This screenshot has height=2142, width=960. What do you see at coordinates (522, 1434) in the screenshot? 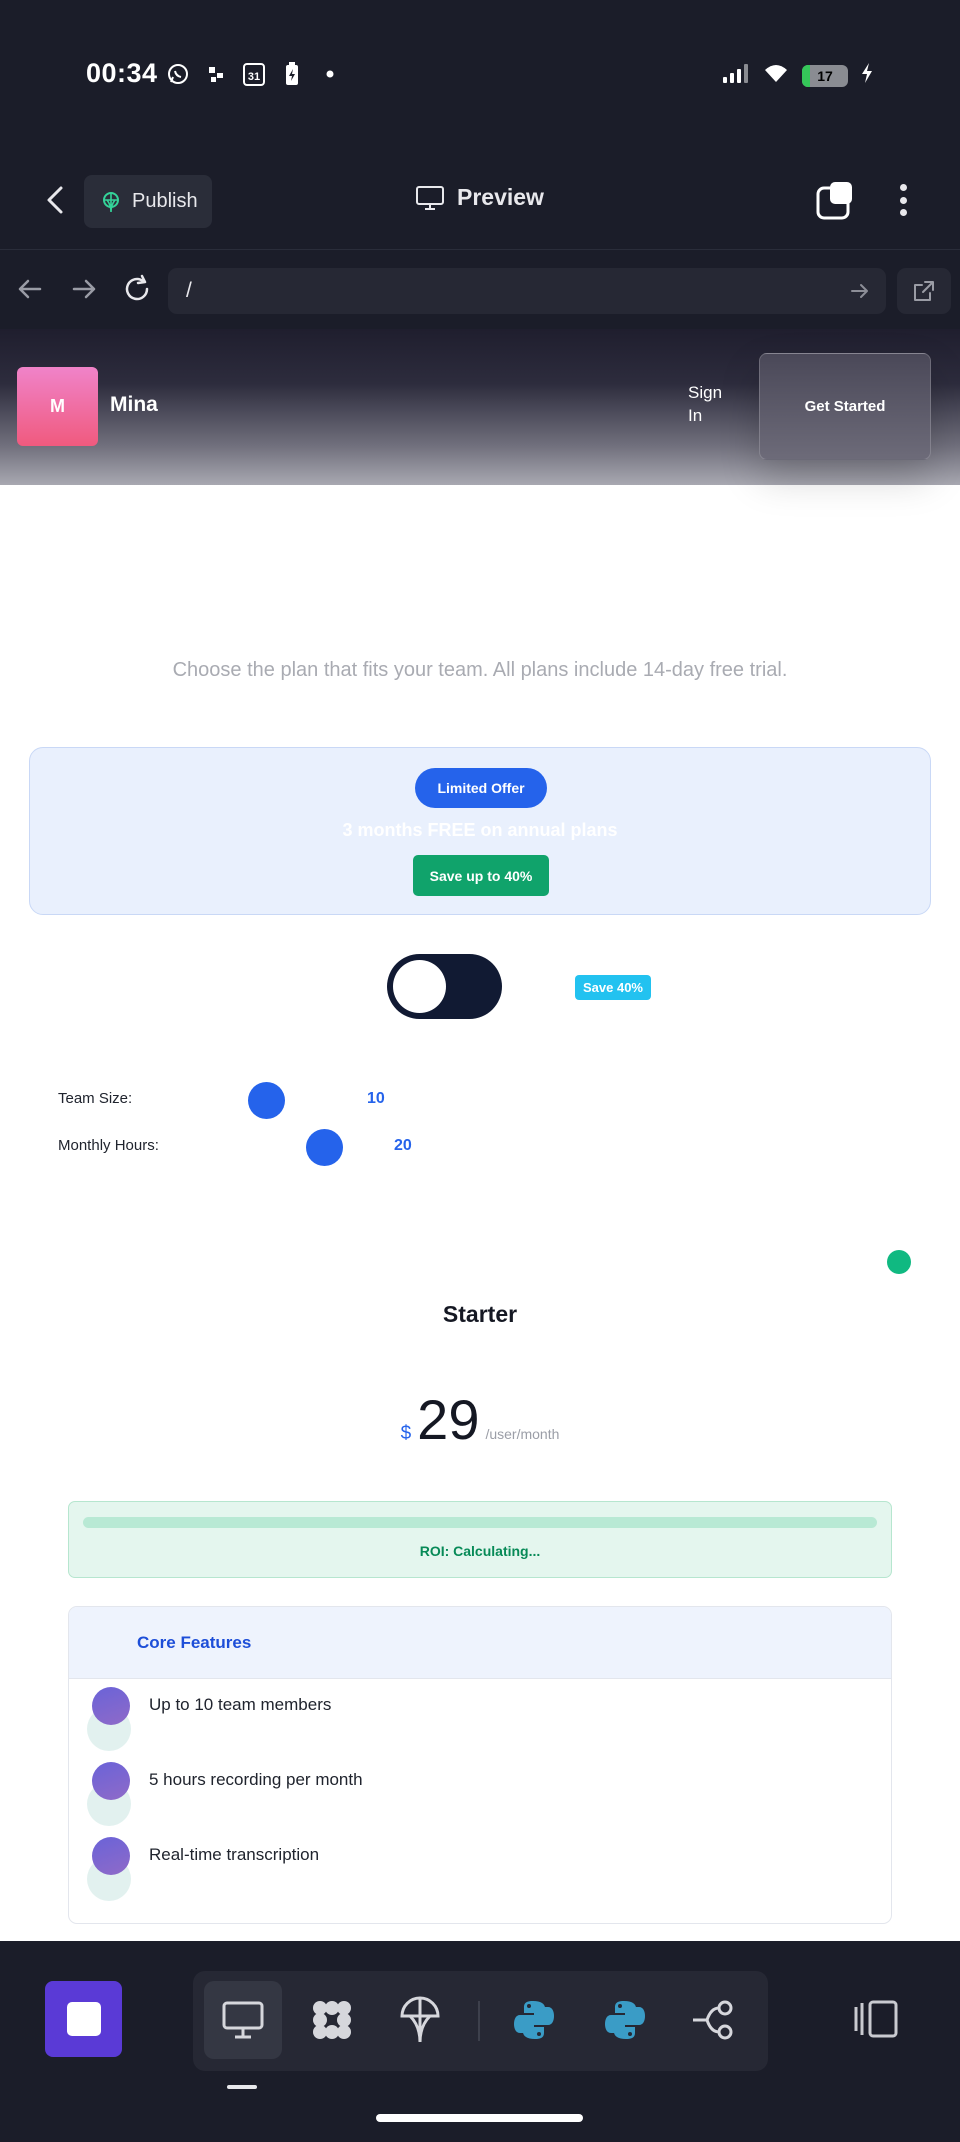
I see `price-period: /user/month` at bounding box center [522, 1434].